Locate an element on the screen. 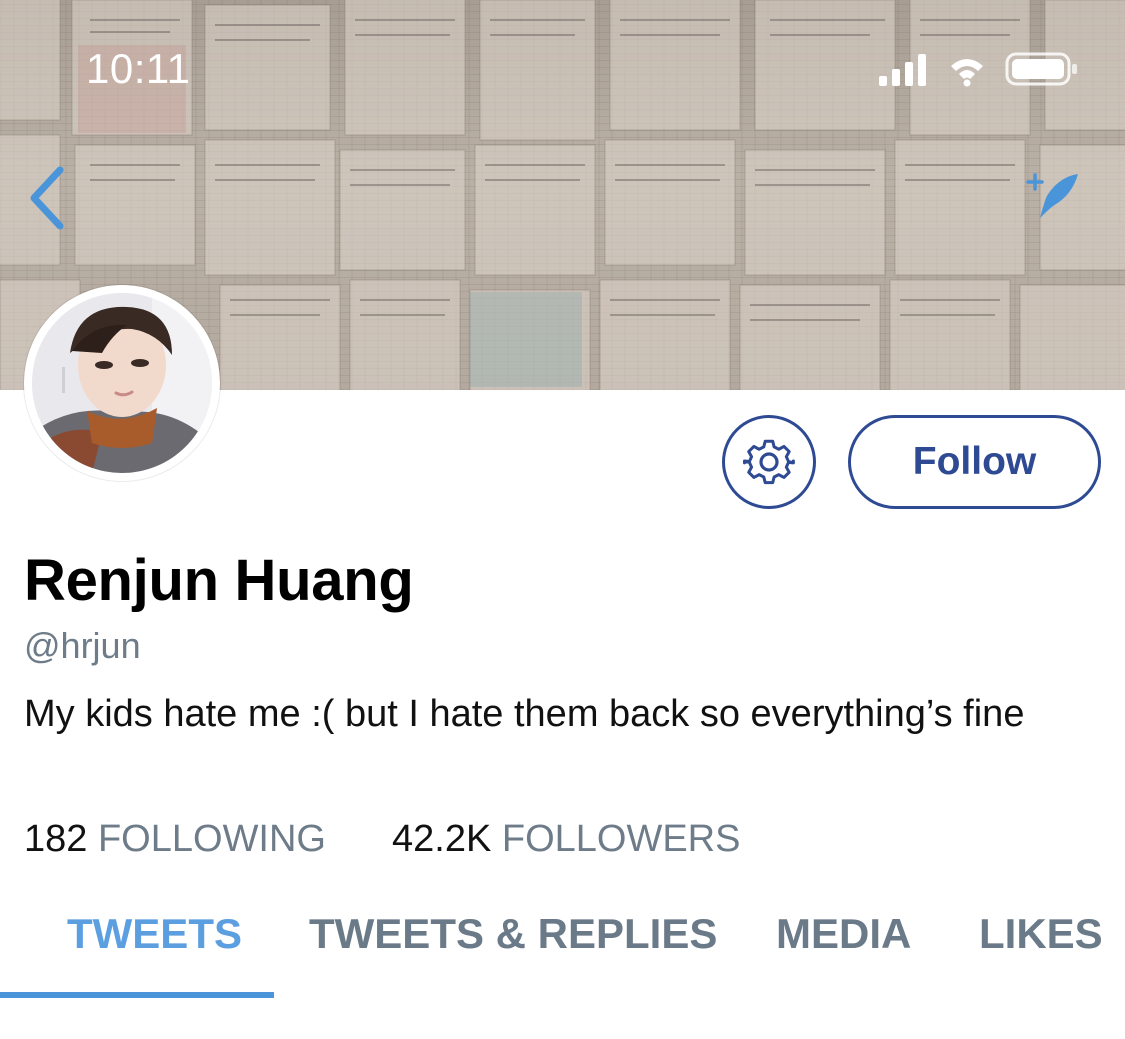 The height and width of the screenshot is (1039, 1125). compose-tweet-button is located at coordinates (1056, 196).